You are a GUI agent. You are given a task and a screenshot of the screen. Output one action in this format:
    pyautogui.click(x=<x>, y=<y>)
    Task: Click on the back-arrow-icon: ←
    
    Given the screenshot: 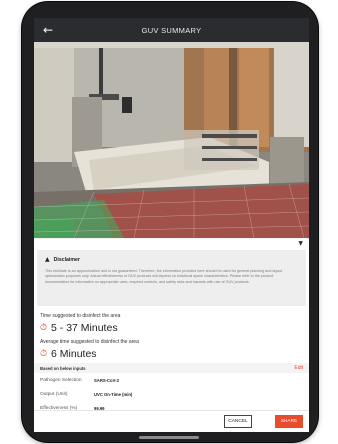 What is the action you would take?
    pyautogui.click(x=48, y=30)
    